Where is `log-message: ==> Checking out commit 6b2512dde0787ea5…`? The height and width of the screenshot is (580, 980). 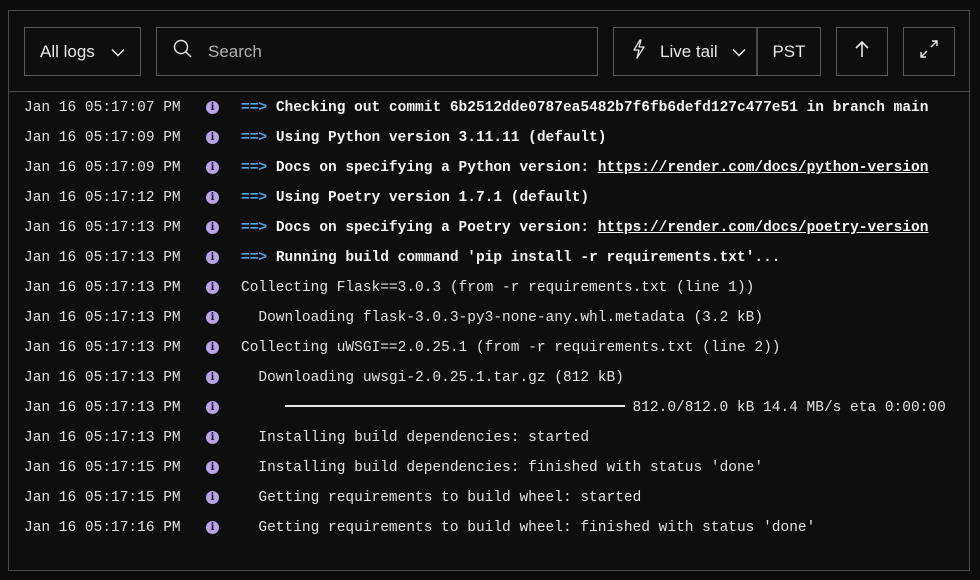
log-message: ==> Checking out commit 6b2512dde0787ea5… is located at coordinates (605, 108).